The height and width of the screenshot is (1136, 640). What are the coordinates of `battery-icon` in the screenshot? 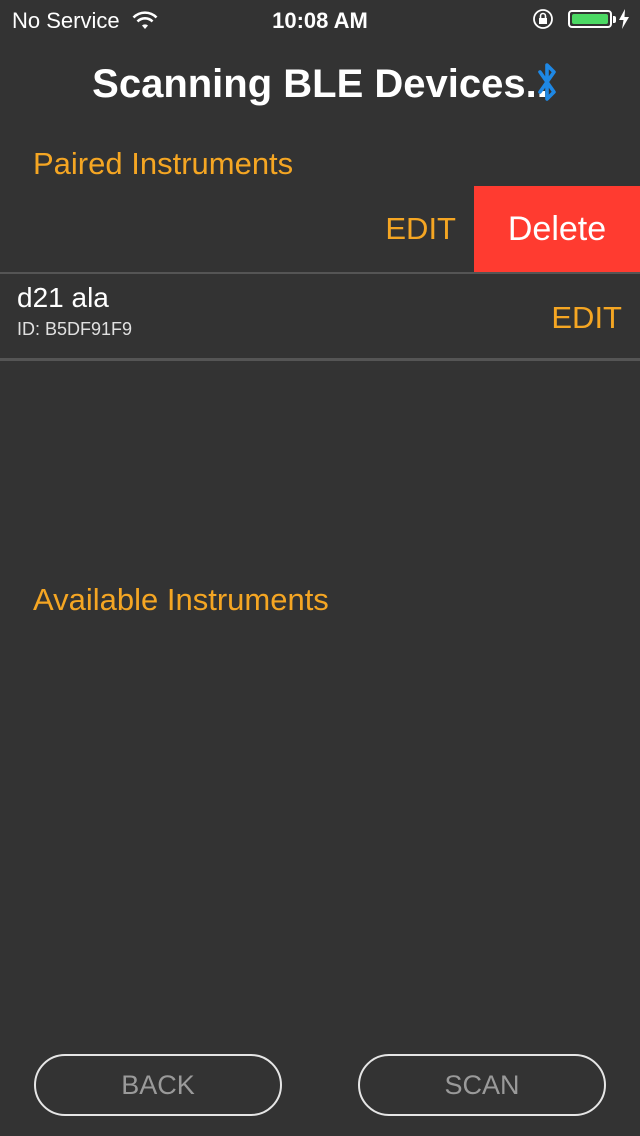 It's located at (592, 19).